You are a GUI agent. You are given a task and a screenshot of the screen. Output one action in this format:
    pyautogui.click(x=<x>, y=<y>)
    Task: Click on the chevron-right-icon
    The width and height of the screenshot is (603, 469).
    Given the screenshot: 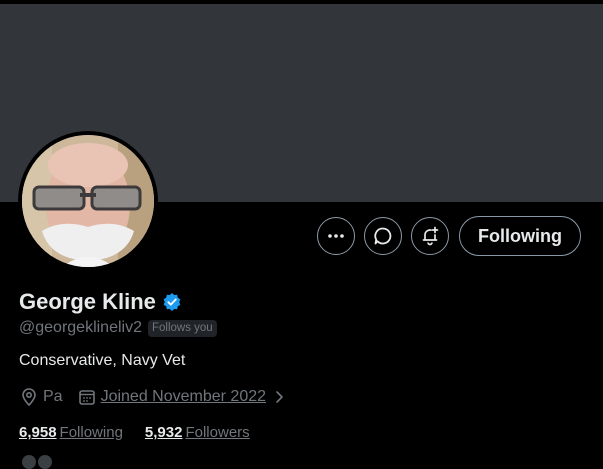 What is the action you would take?
    pyautogui.click(x=280, y=397)
    